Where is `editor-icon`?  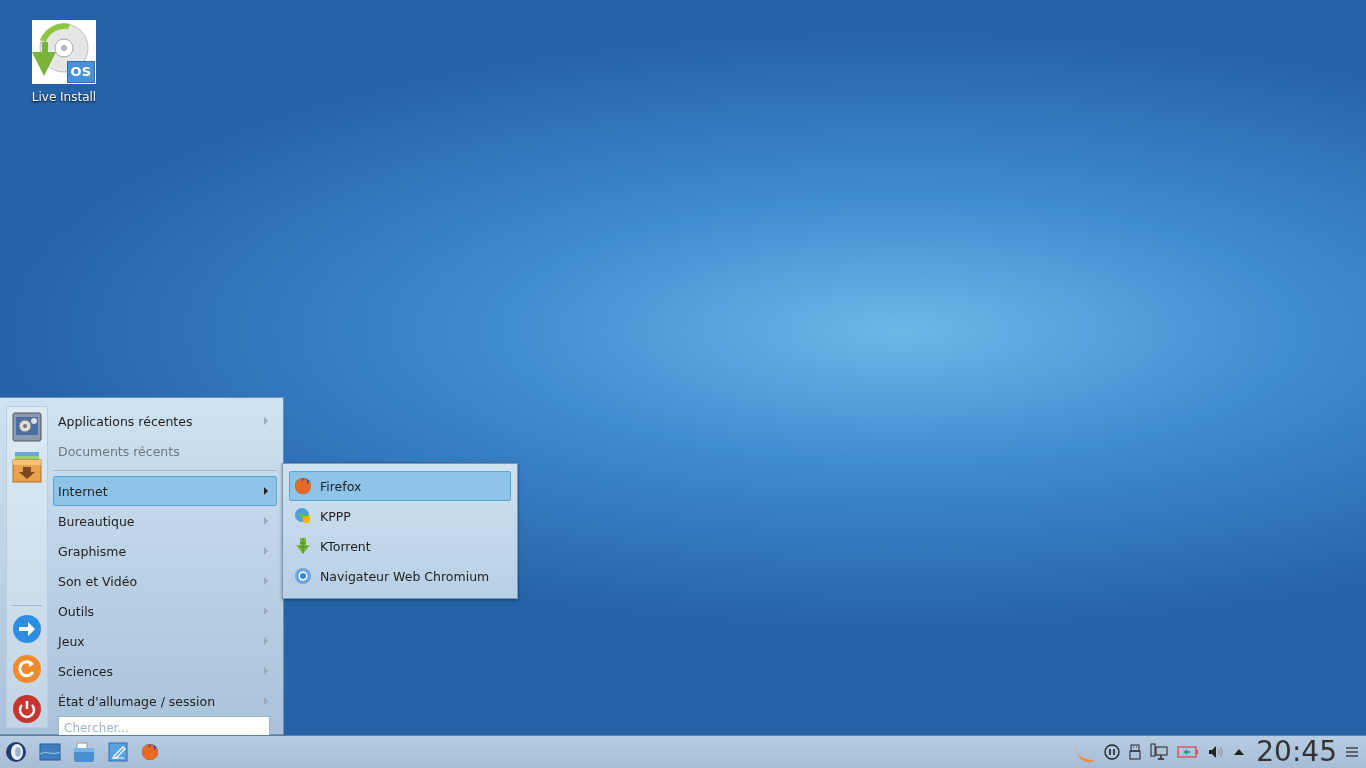
editor-icon is located at coordinates (118, 752).